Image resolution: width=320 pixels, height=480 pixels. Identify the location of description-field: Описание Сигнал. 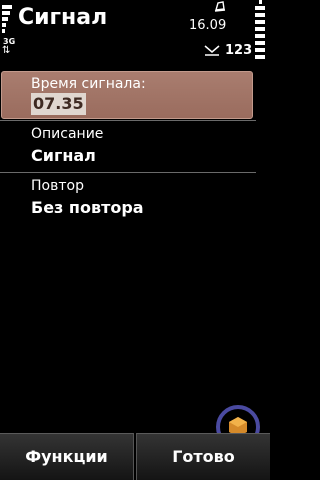
(135, 148).